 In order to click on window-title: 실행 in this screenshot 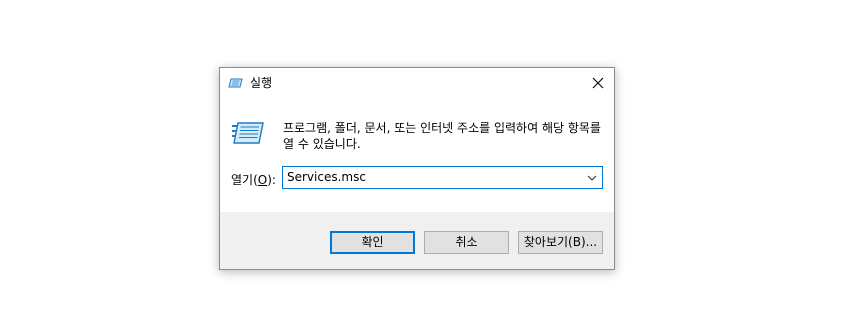, I will do `click(261, 83)`.